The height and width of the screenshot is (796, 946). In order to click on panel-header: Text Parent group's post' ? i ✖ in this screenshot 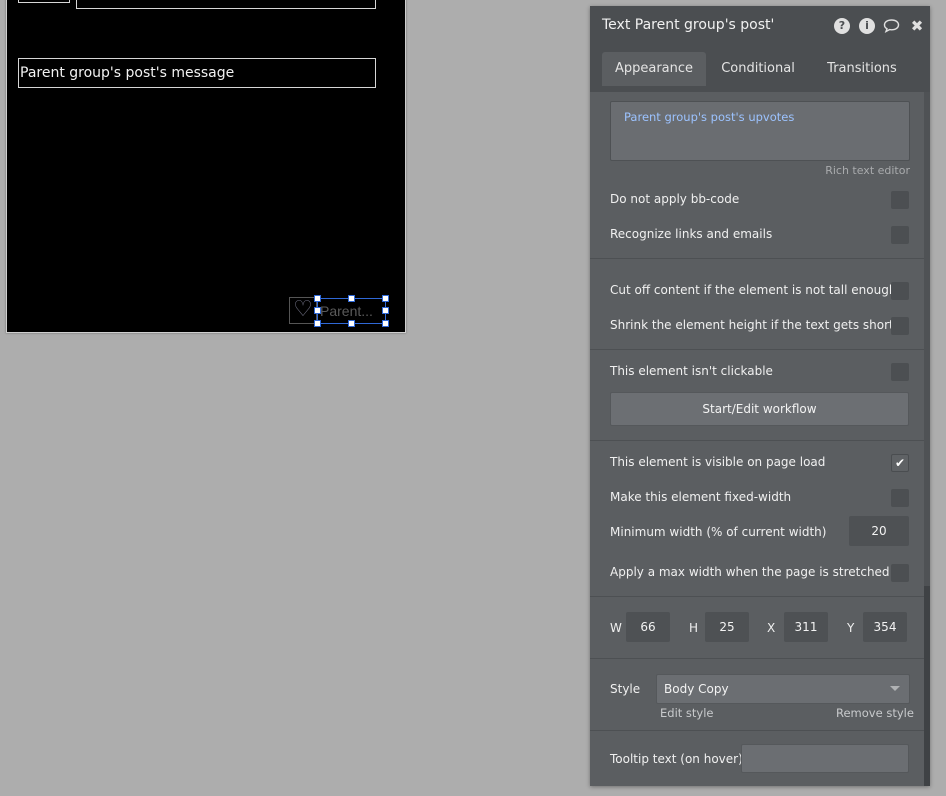, I will do `click(760, 26)`.